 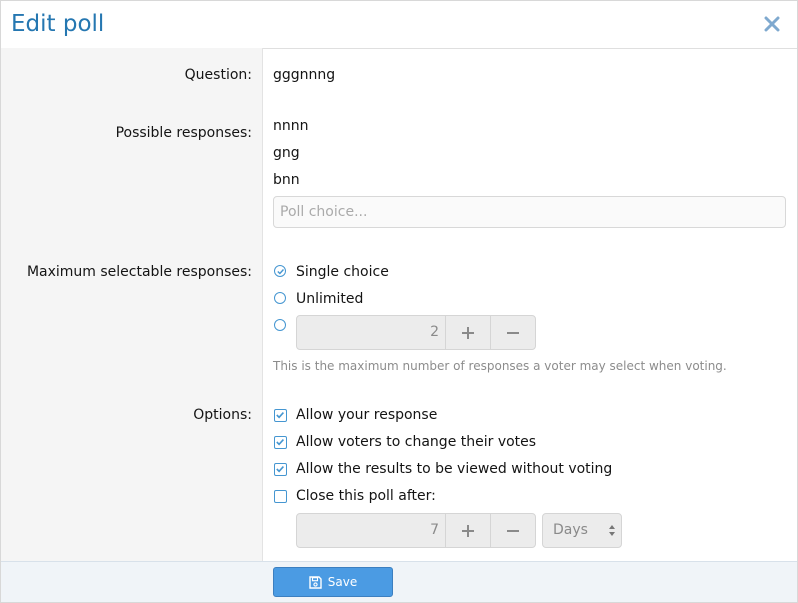 I want to click on close-icon, so click(x=772, y=24).